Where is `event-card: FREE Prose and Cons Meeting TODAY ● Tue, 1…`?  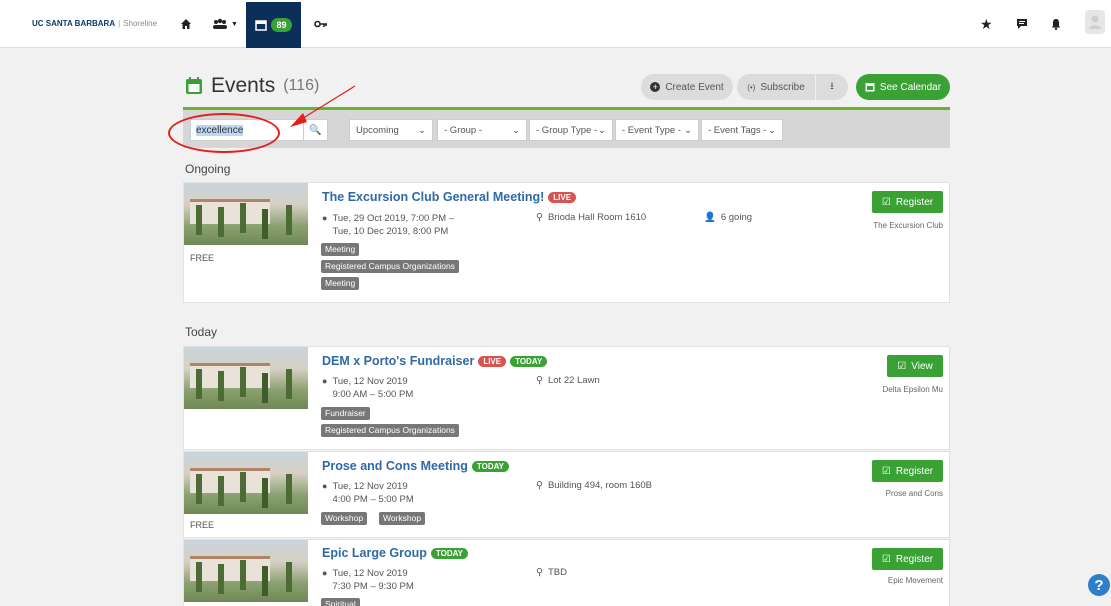 event-card: FREE Prose and Cons Meeting TODAY ● Tue, 1… is located at coordinates (566, 494).